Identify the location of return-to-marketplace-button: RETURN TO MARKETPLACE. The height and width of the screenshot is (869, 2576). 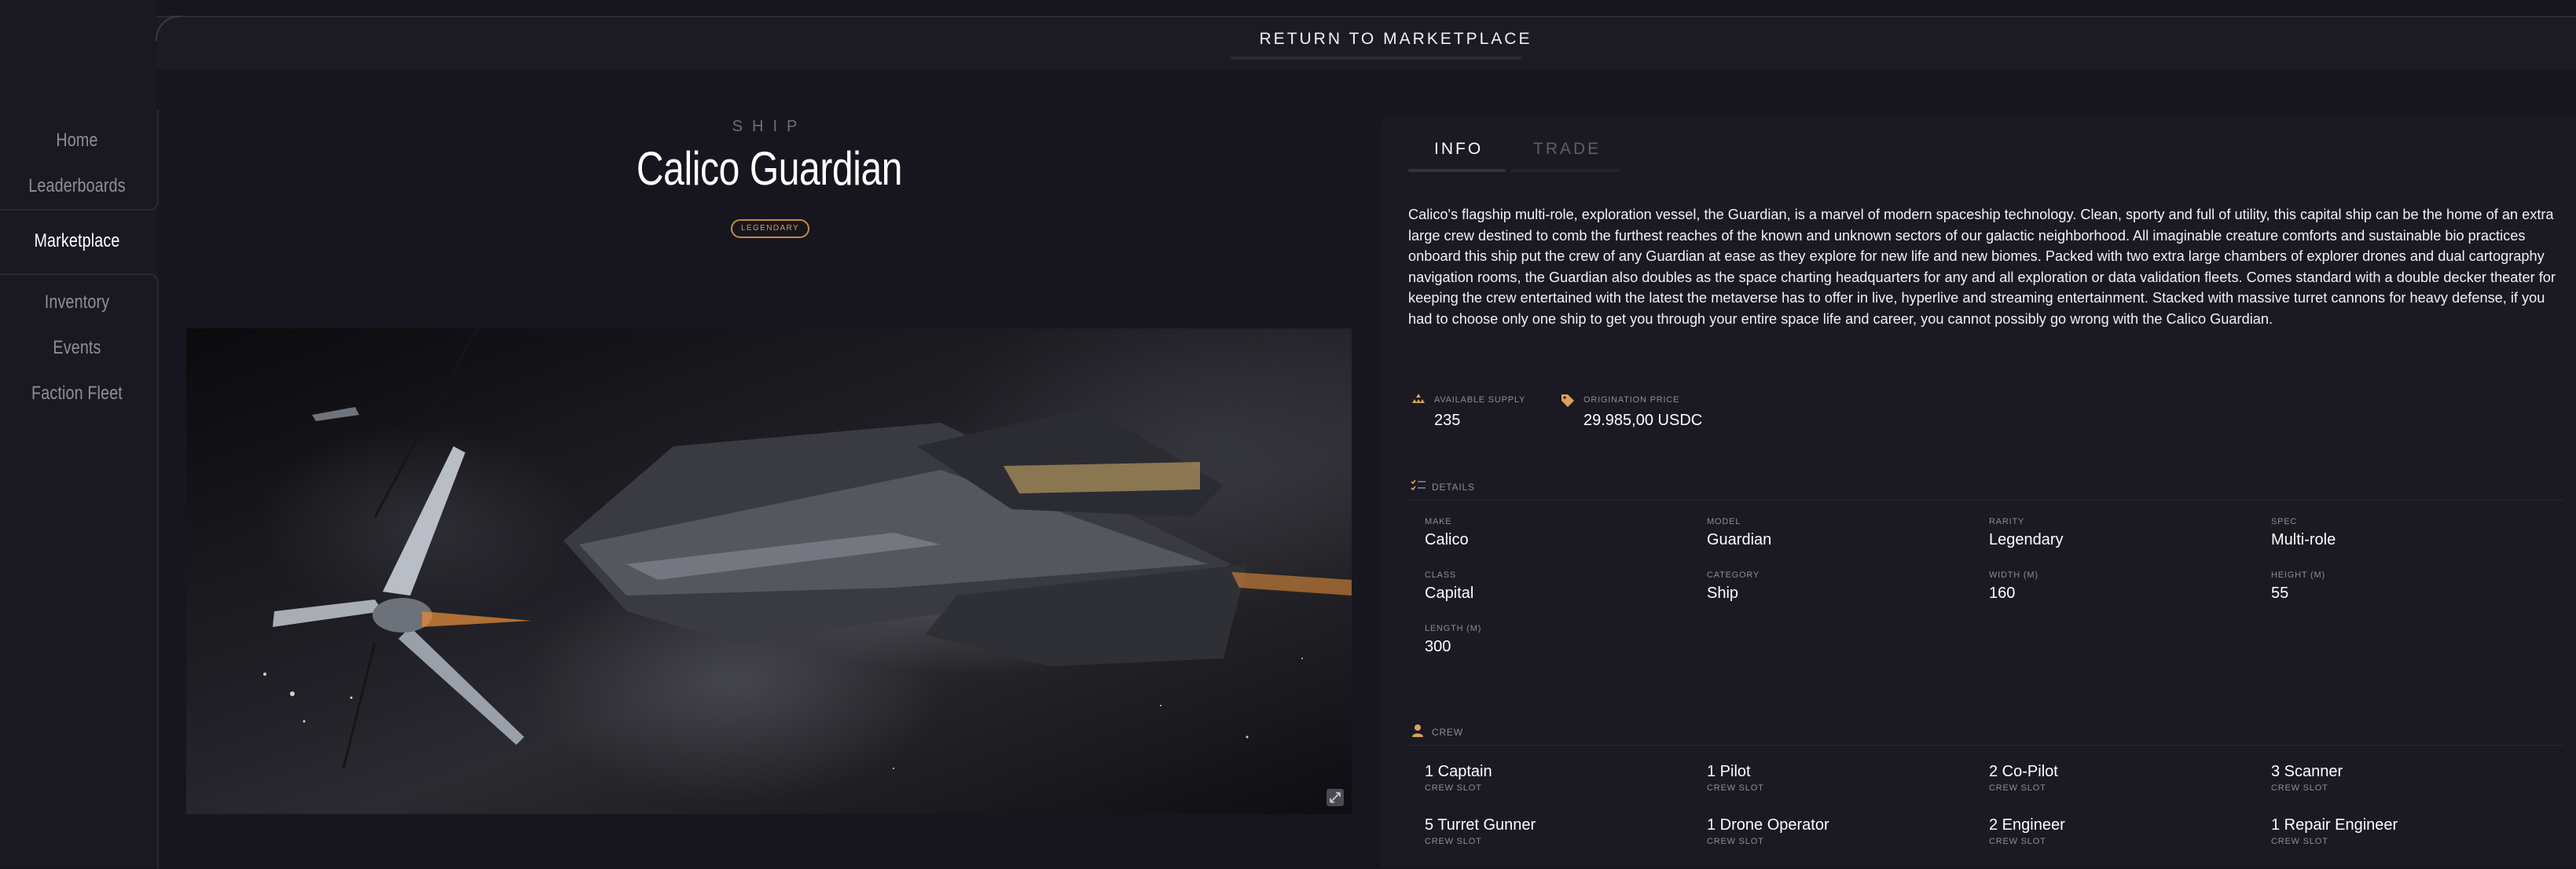
(1396, 39).